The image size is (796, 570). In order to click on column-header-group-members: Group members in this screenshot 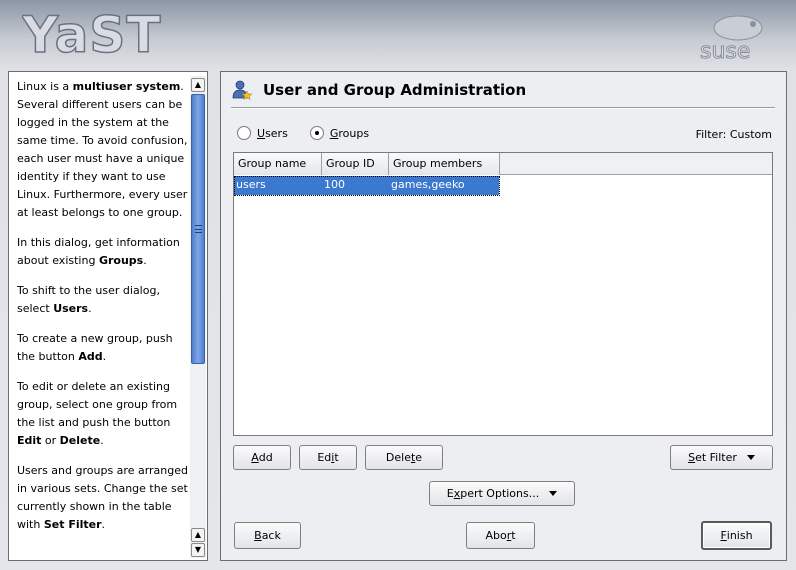, I will do `click(444, 164)`.